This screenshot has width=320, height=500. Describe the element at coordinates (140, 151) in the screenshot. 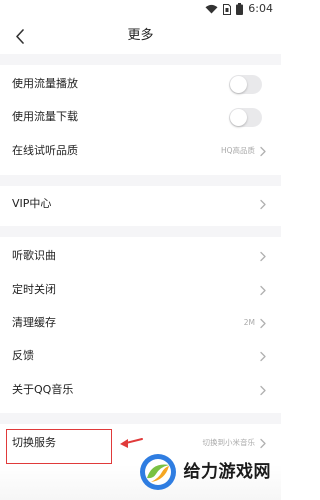

I see `setting-row-online-quality: 在线试听品质 HQ高品质` at that location.